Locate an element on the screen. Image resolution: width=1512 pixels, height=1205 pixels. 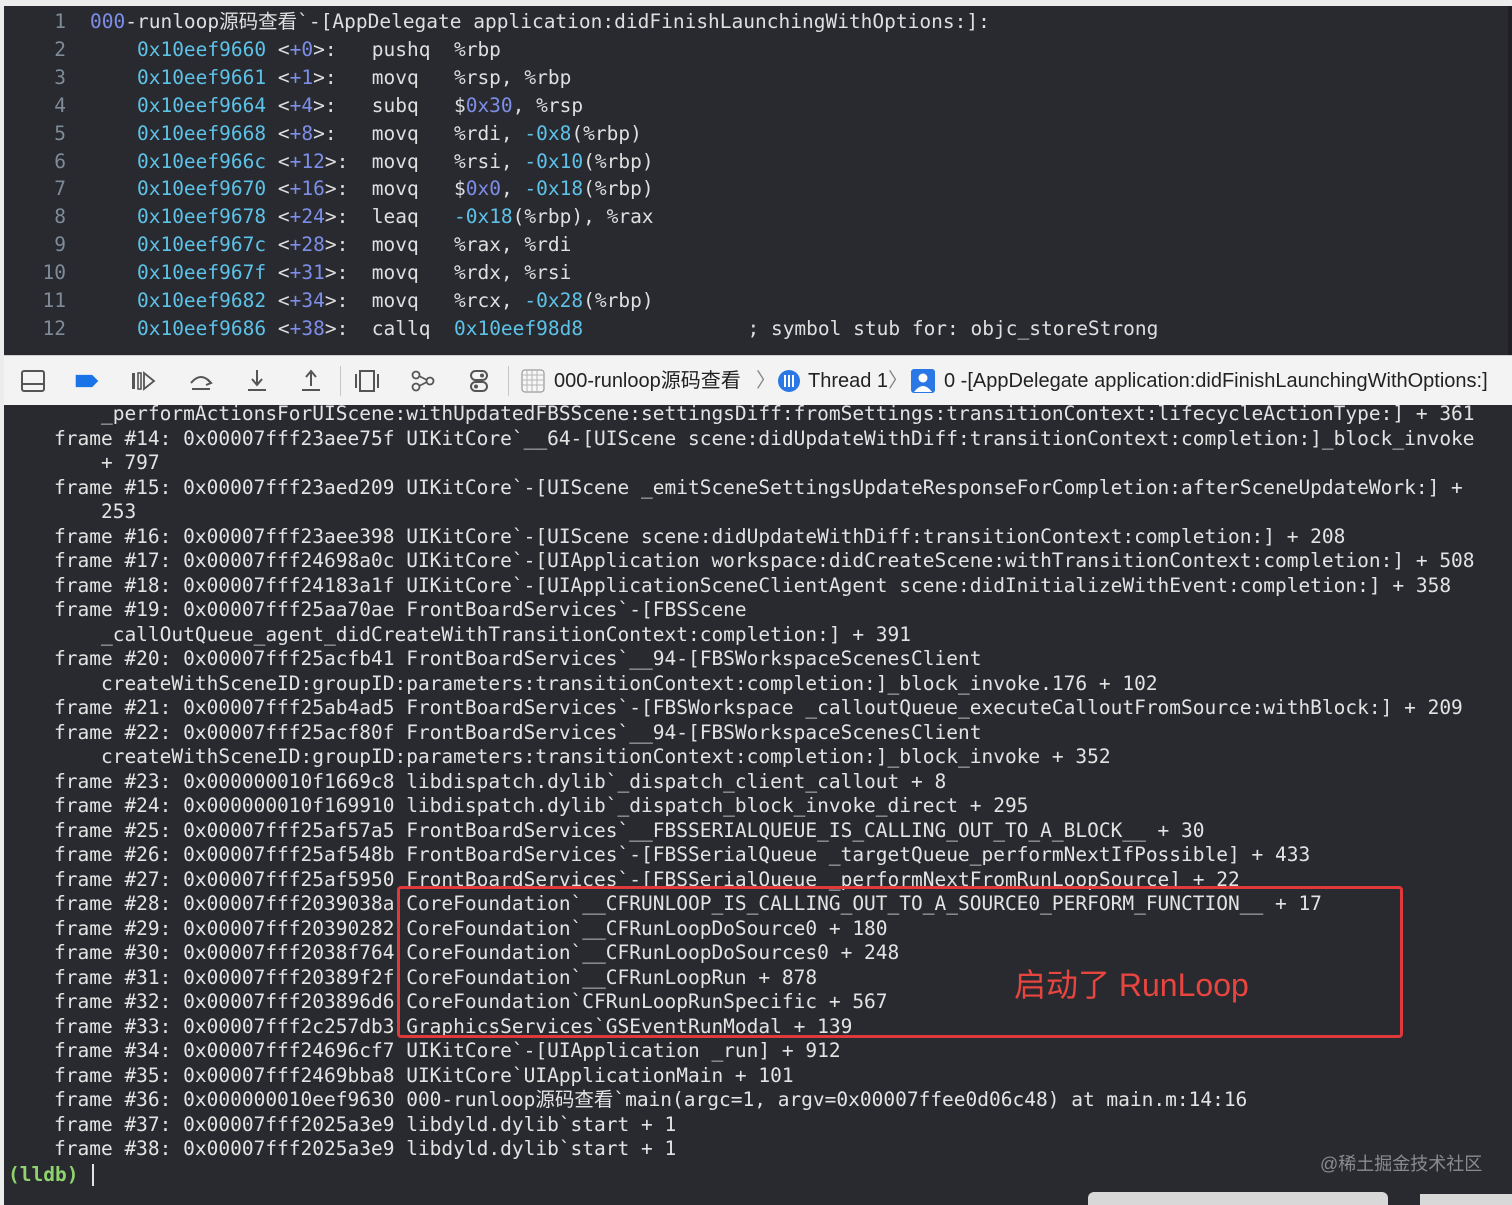
code-token: 0x10eef9668 is located at coordinates (201, 133).